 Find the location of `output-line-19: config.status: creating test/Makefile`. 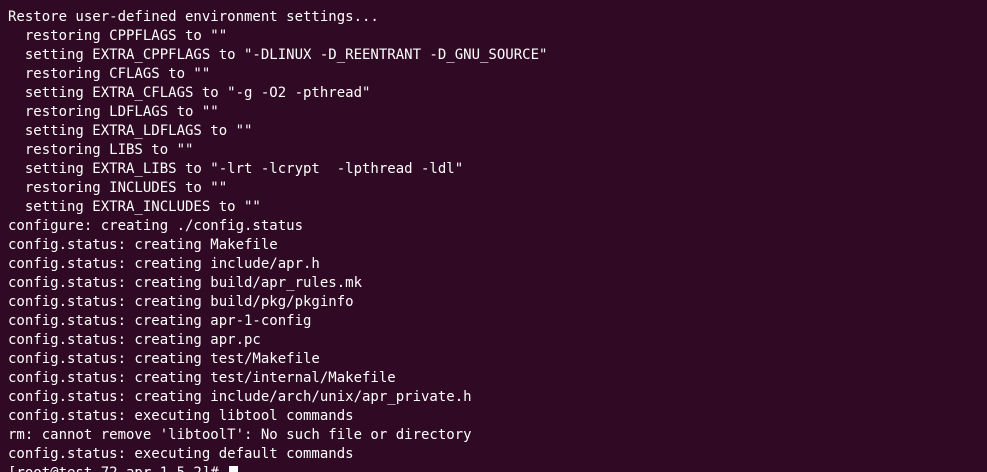

output-line-19: config.status: creating test/Makefile is located at coordinates (164, 359).